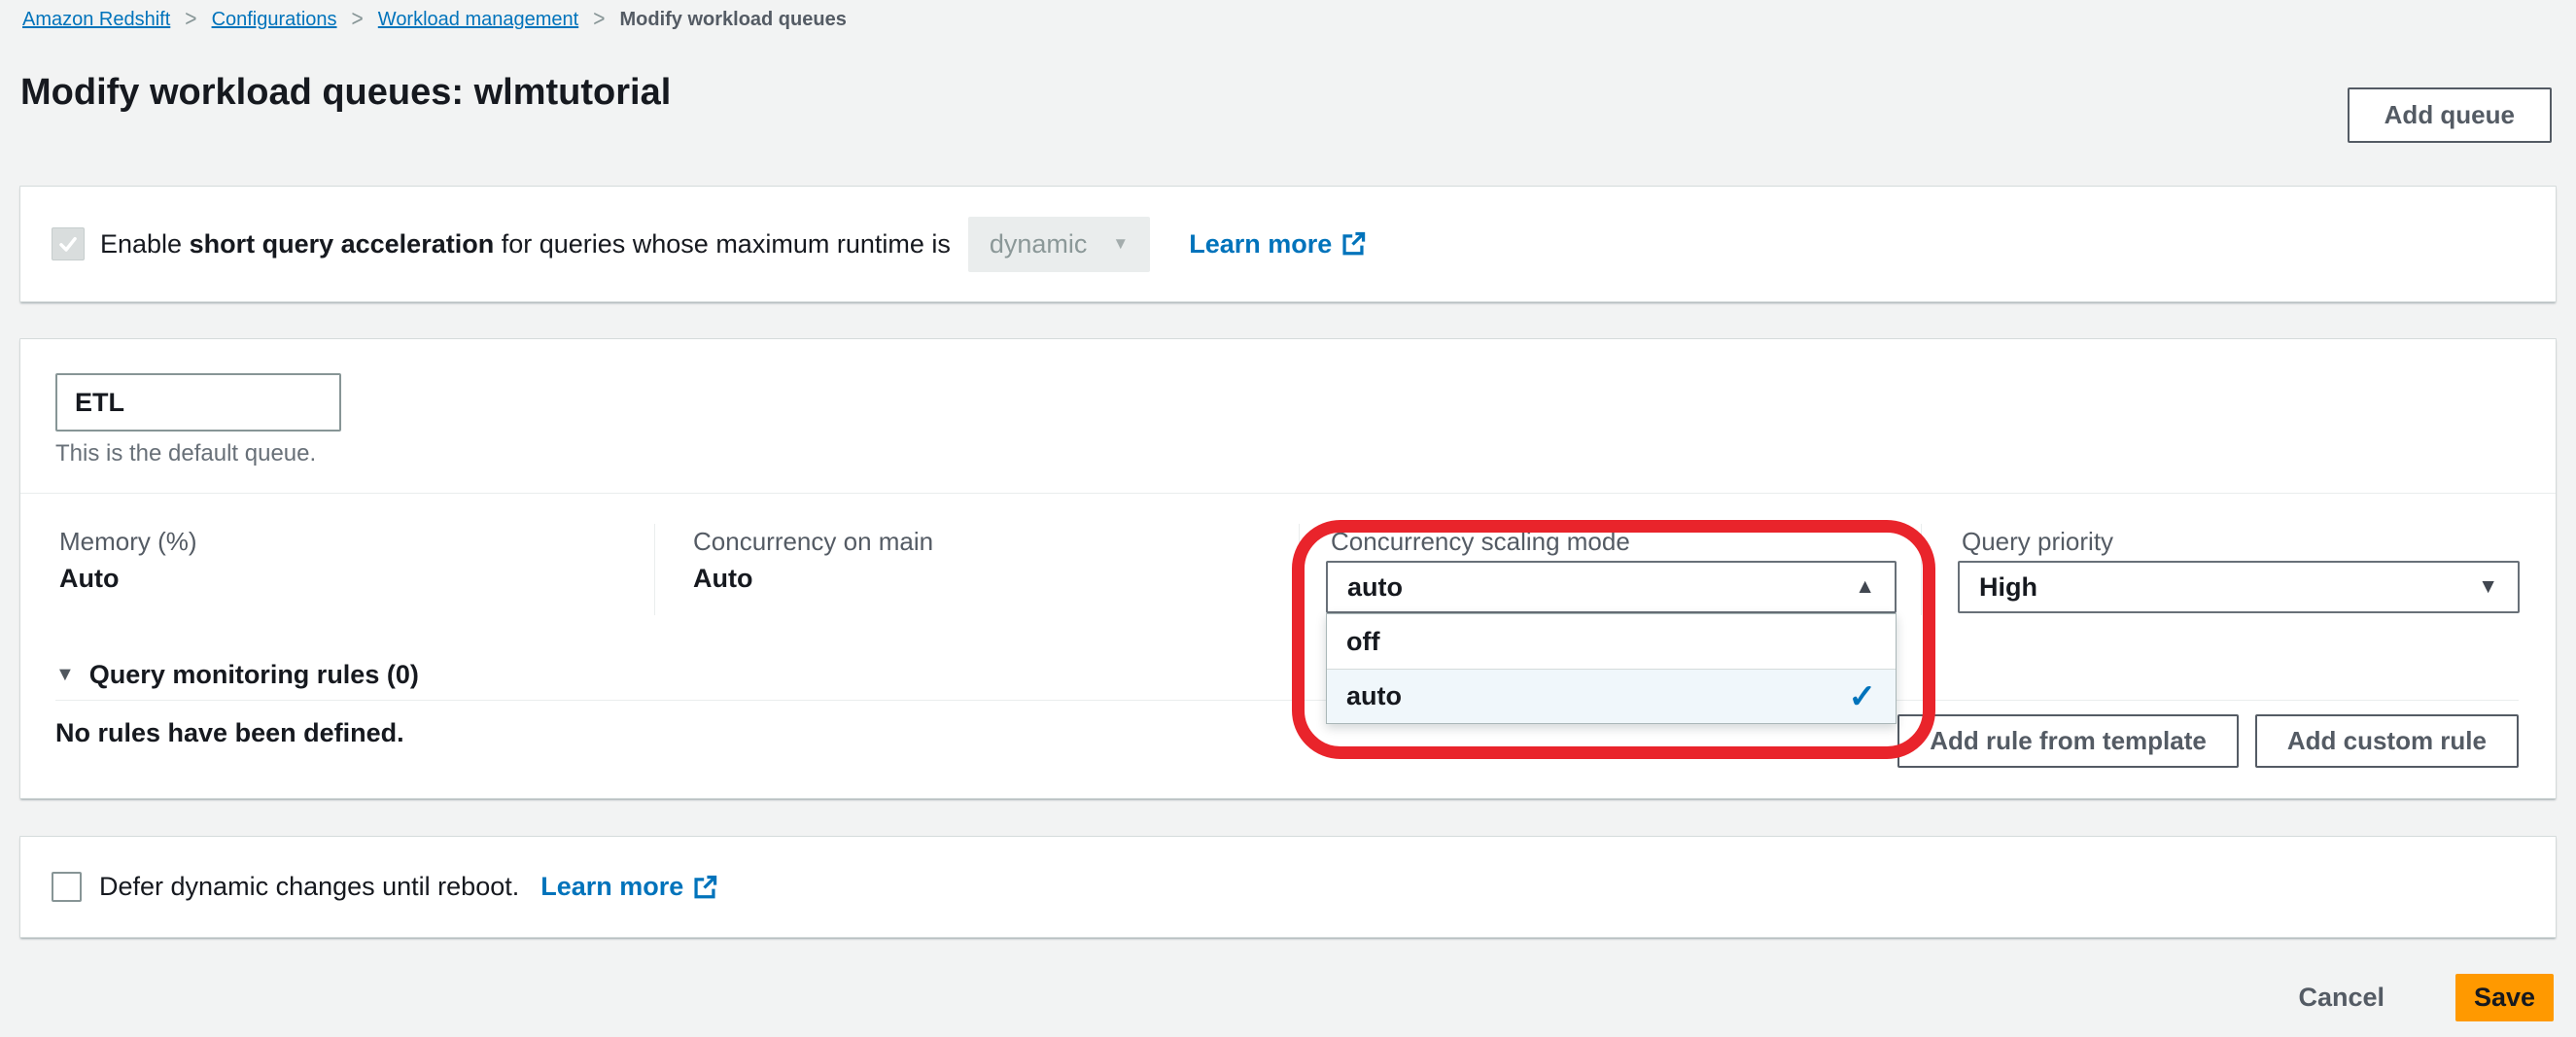 The width and height of the screenshot is (2576, 1037). What do you see at coordinates (1277, 244) in the screenshot?
I see `sqa-learn-more-link: Learn more` at bounding box center [1277, 244].